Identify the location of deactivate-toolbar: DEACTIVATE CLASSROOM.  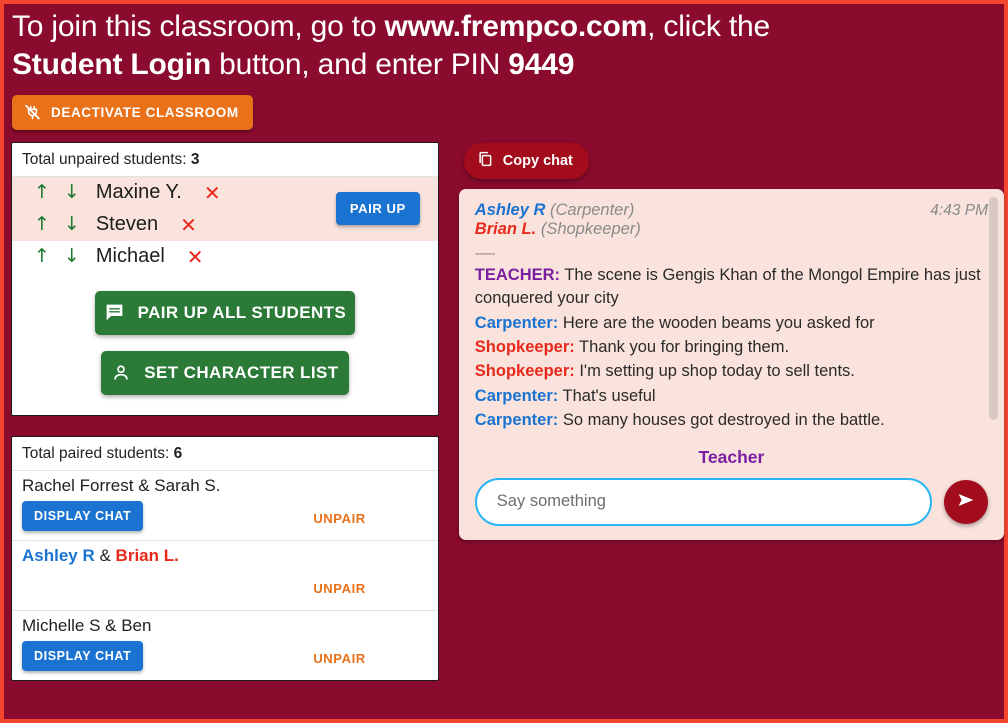
(504, 108).